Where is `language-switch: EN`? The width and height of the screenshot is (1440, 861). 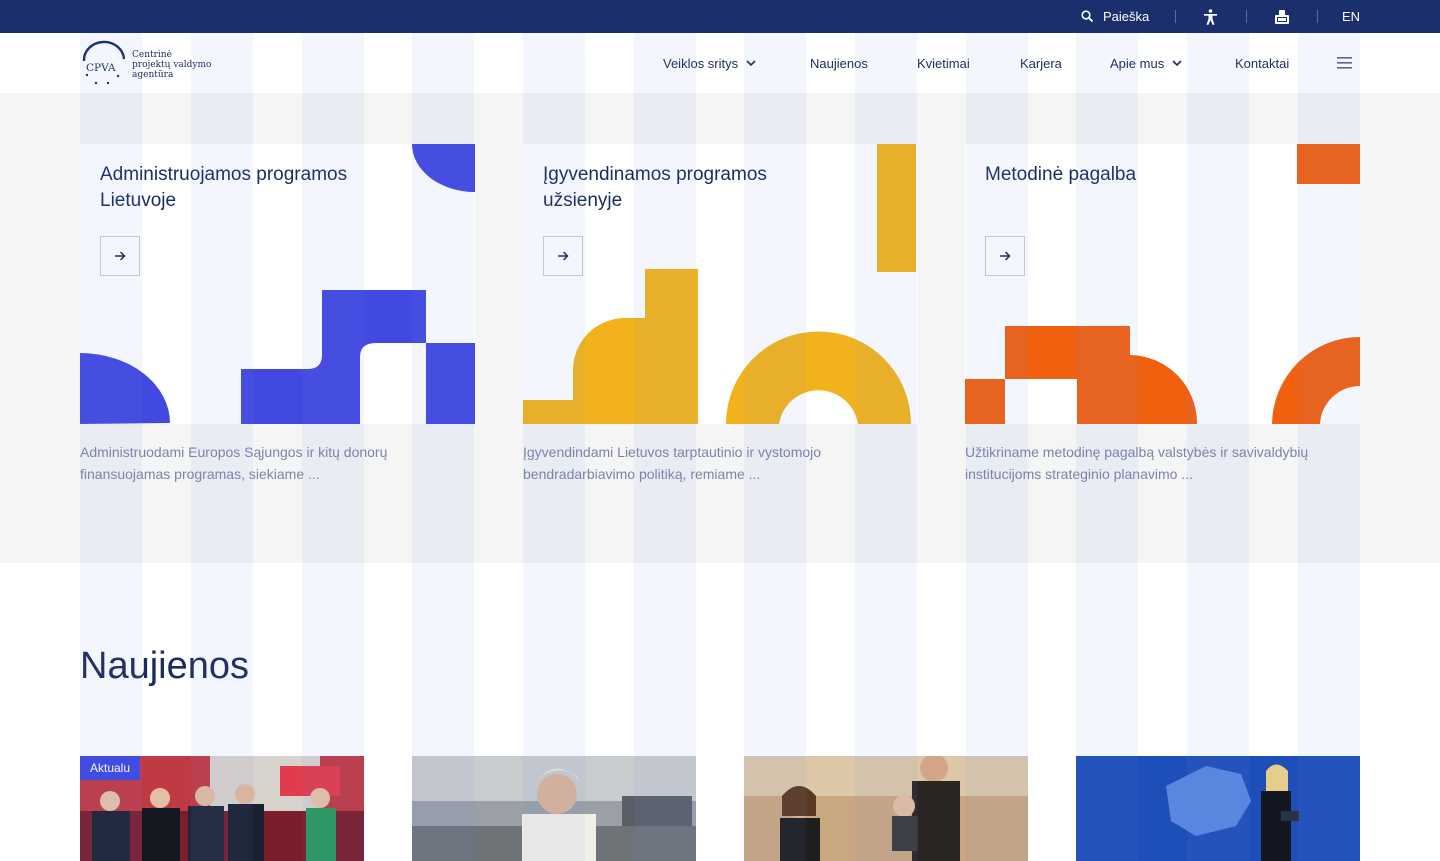
language-switch: EN is located at coordinates (1351, 16).